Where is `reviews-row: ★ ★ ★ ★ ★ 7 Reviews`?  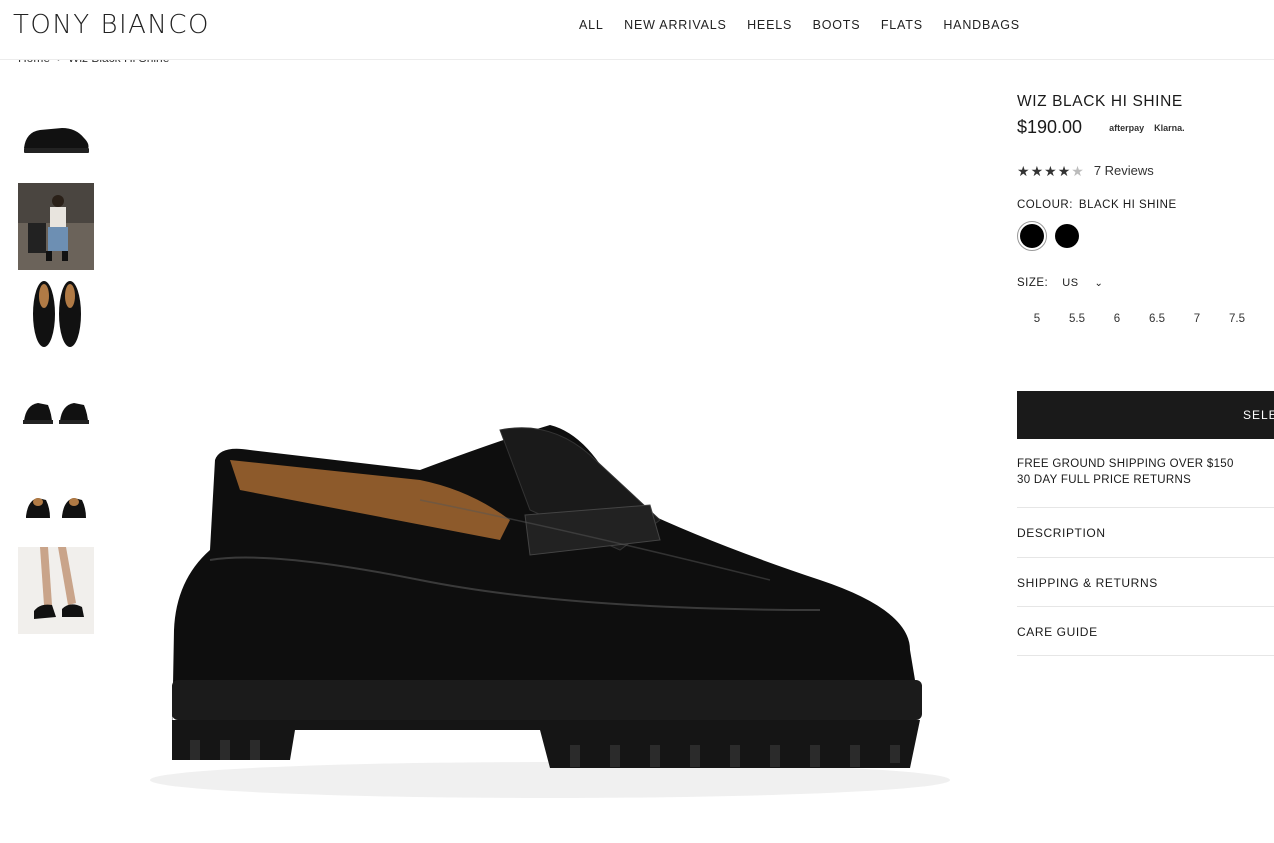 reviews-row: ★ ★ ★ ★ ★ 7 Reviews is located at coordinates (1145, 170).